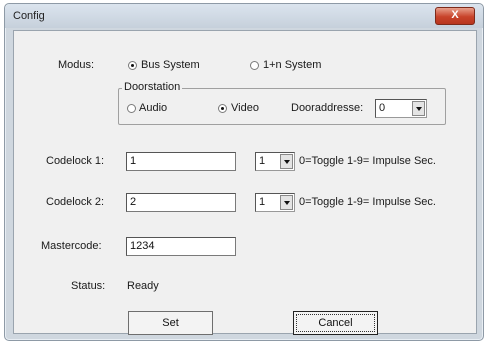  Describe the element at coordinates (88, 286) in the screenshot. I see `status-label: Status:` at that location.